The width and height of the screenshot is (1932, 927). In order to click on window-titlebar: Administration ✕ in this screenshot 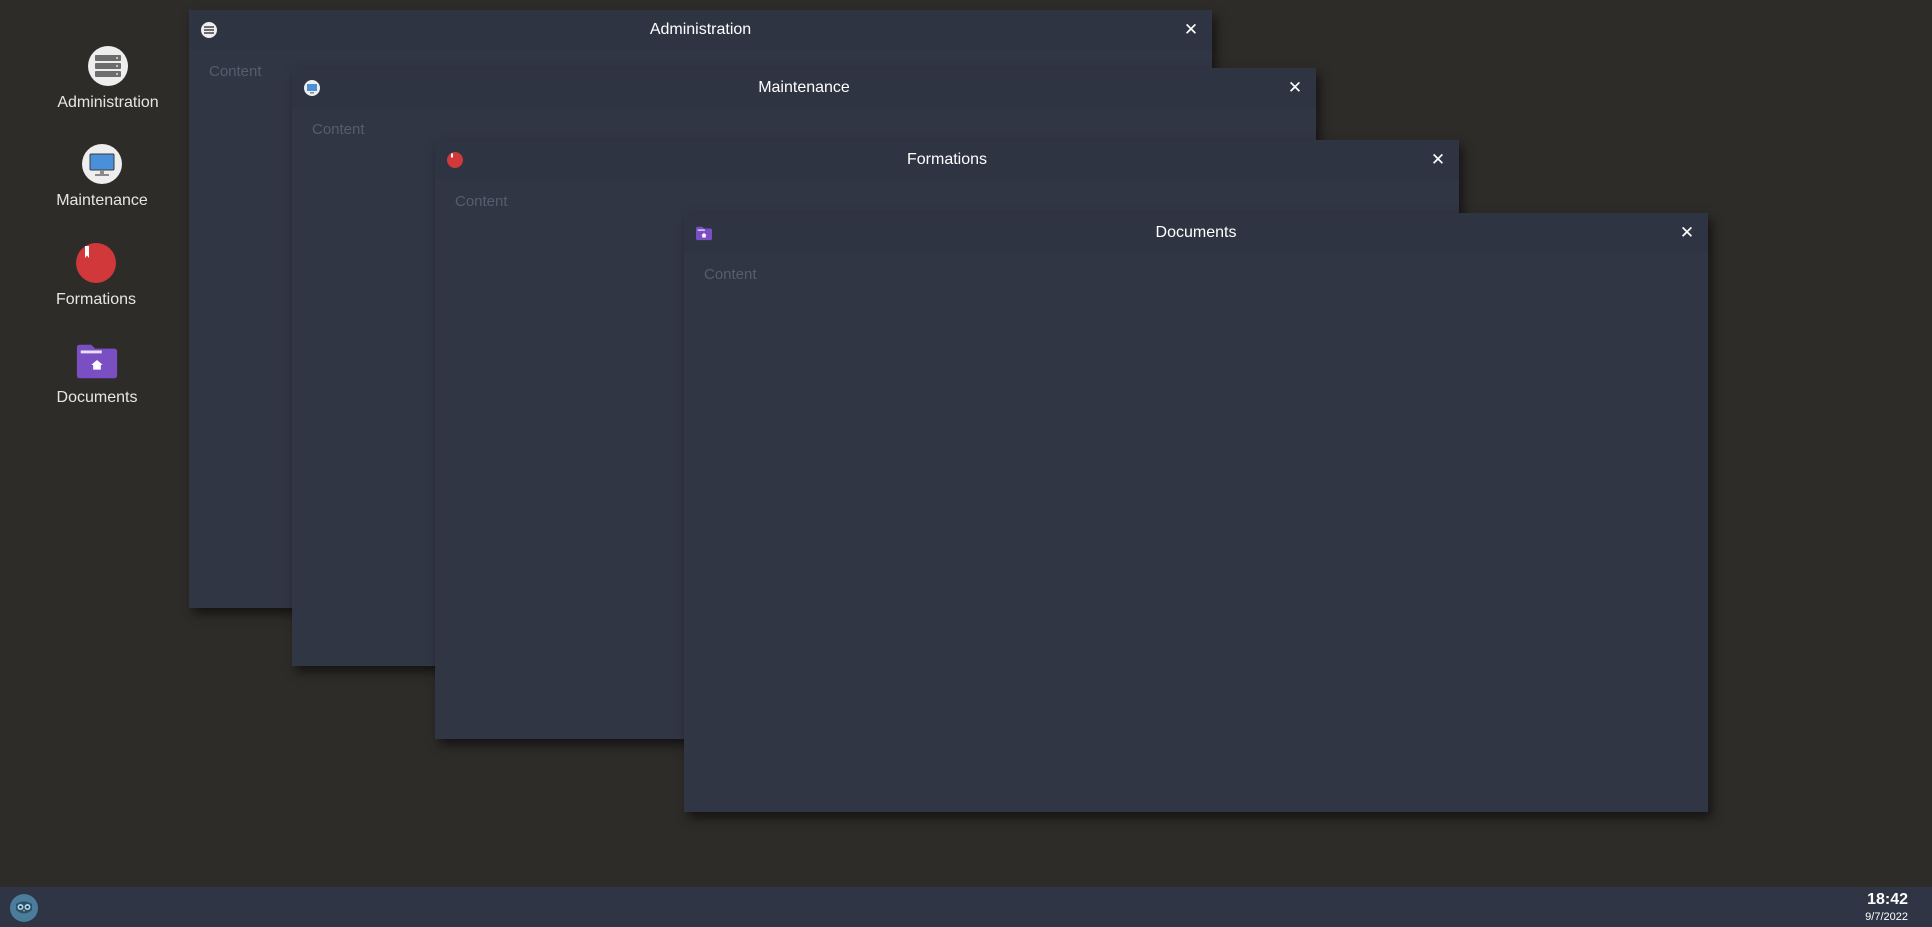, I will do `click(700, 30)`.